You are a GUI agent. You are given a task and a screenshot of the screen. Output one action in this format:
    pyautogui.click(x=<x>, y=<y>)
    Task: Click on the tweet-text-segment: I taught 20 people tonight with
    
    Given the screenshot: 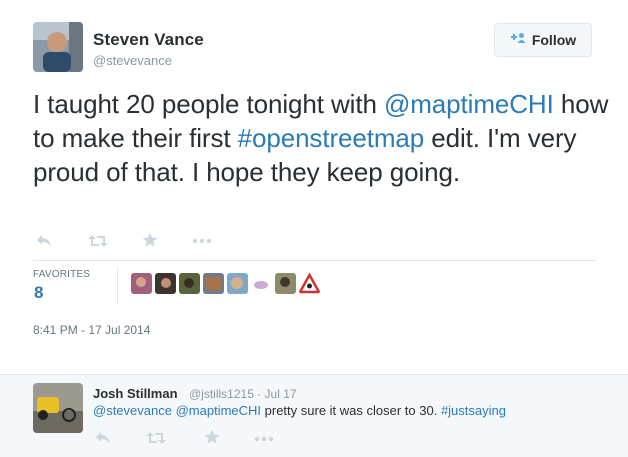 What is the action you would take?
    pyautogui.click(x=208, y=104)
    